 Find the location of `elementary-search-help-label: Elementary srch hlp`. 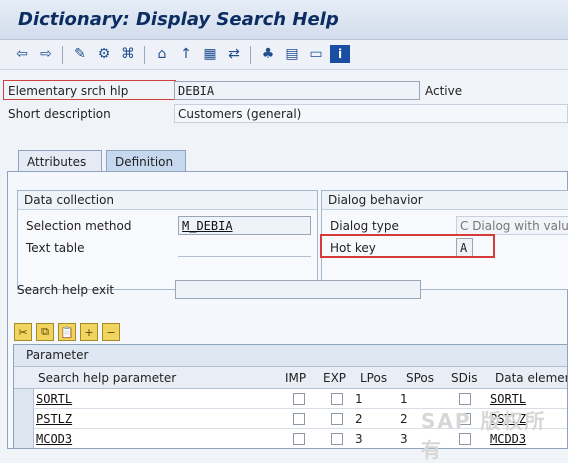

elementary-search-help-label: Elementary srch hlp is located at coordinates (68, 91).